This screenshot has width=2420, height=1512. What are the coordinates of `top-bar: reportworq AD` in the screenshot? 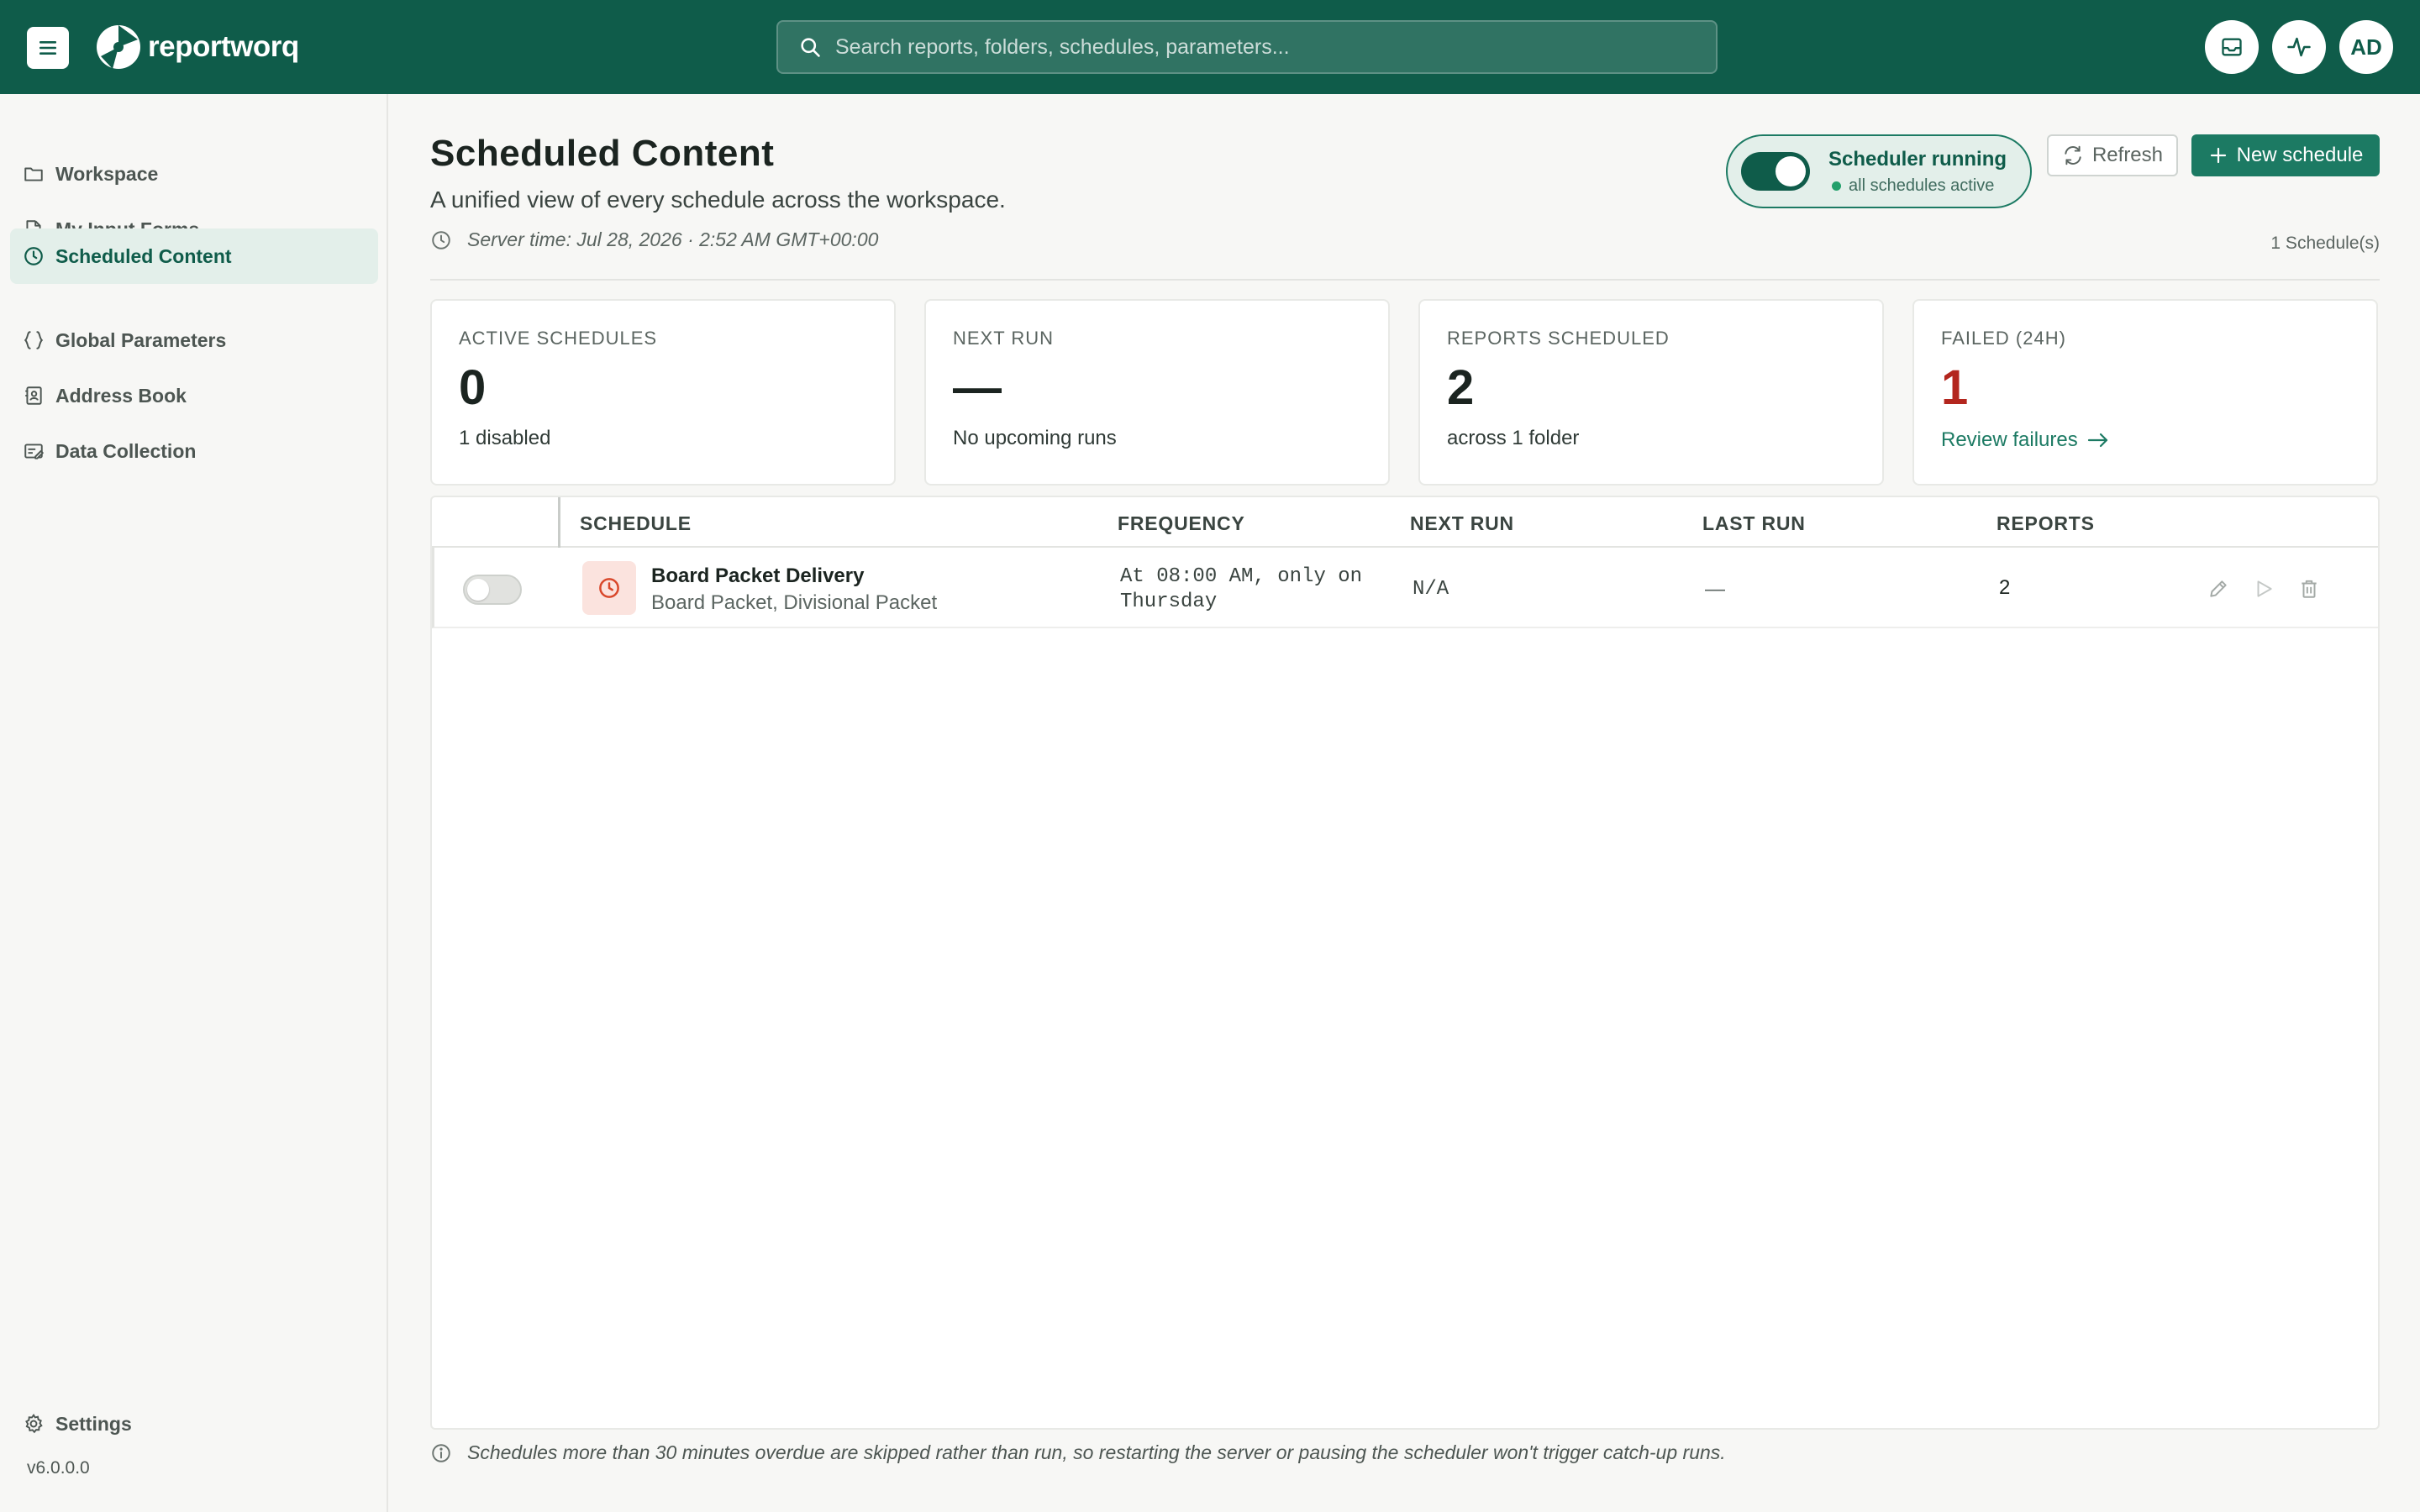 It's located at (1210, 47).